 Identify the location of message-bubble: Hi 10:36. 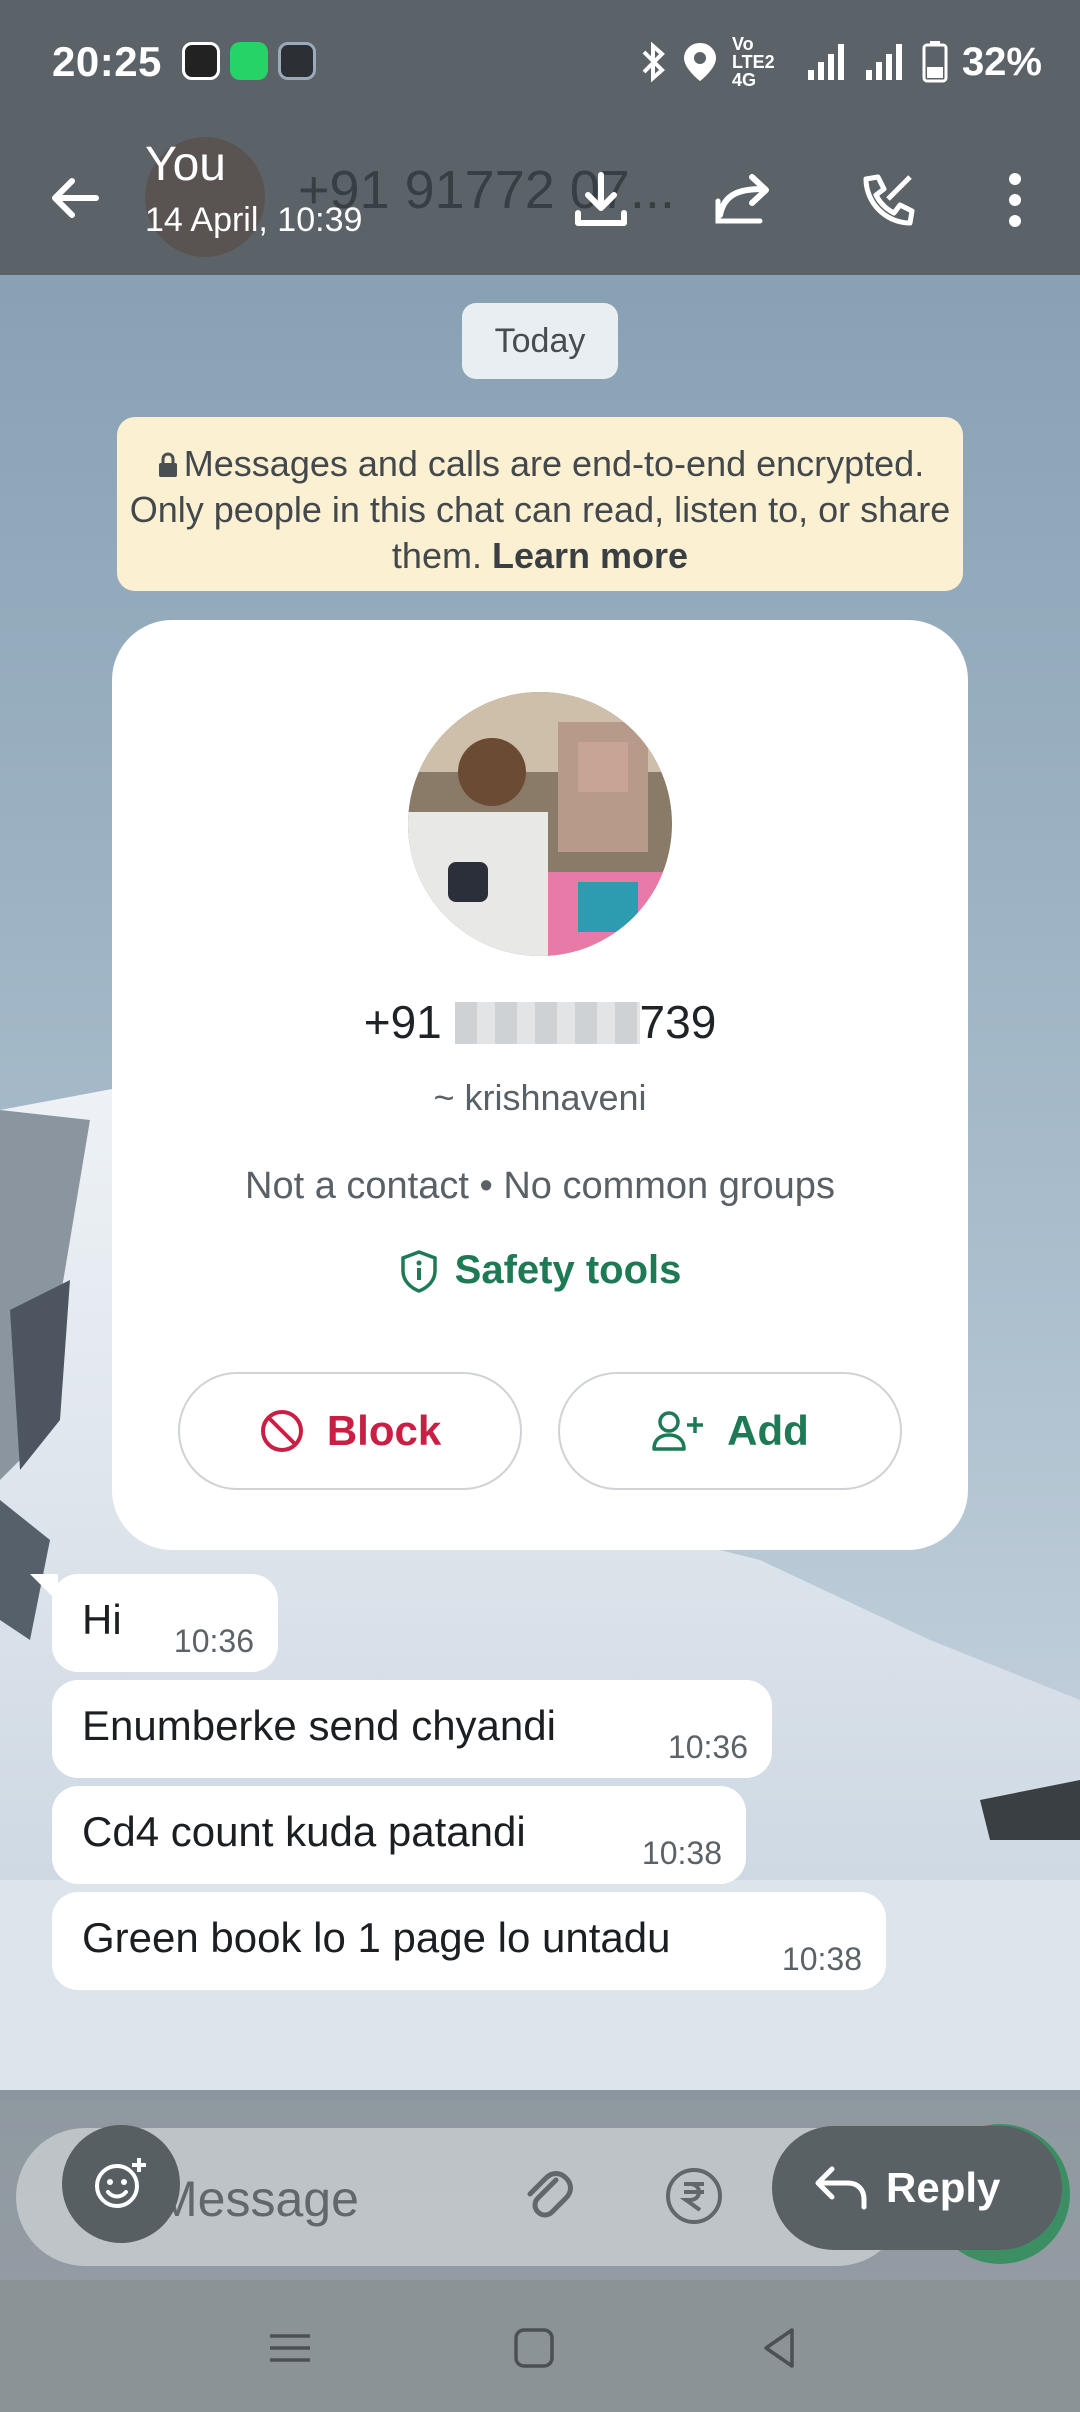
(165, 1623).